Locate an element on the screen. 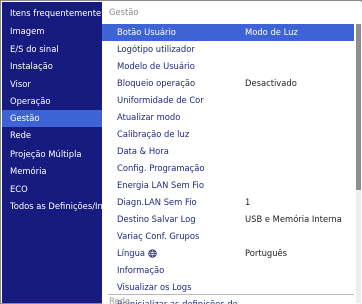 The height and width of the screenshot is (304, 362). next-section-title: Rede is located at coordinates (120, 300).